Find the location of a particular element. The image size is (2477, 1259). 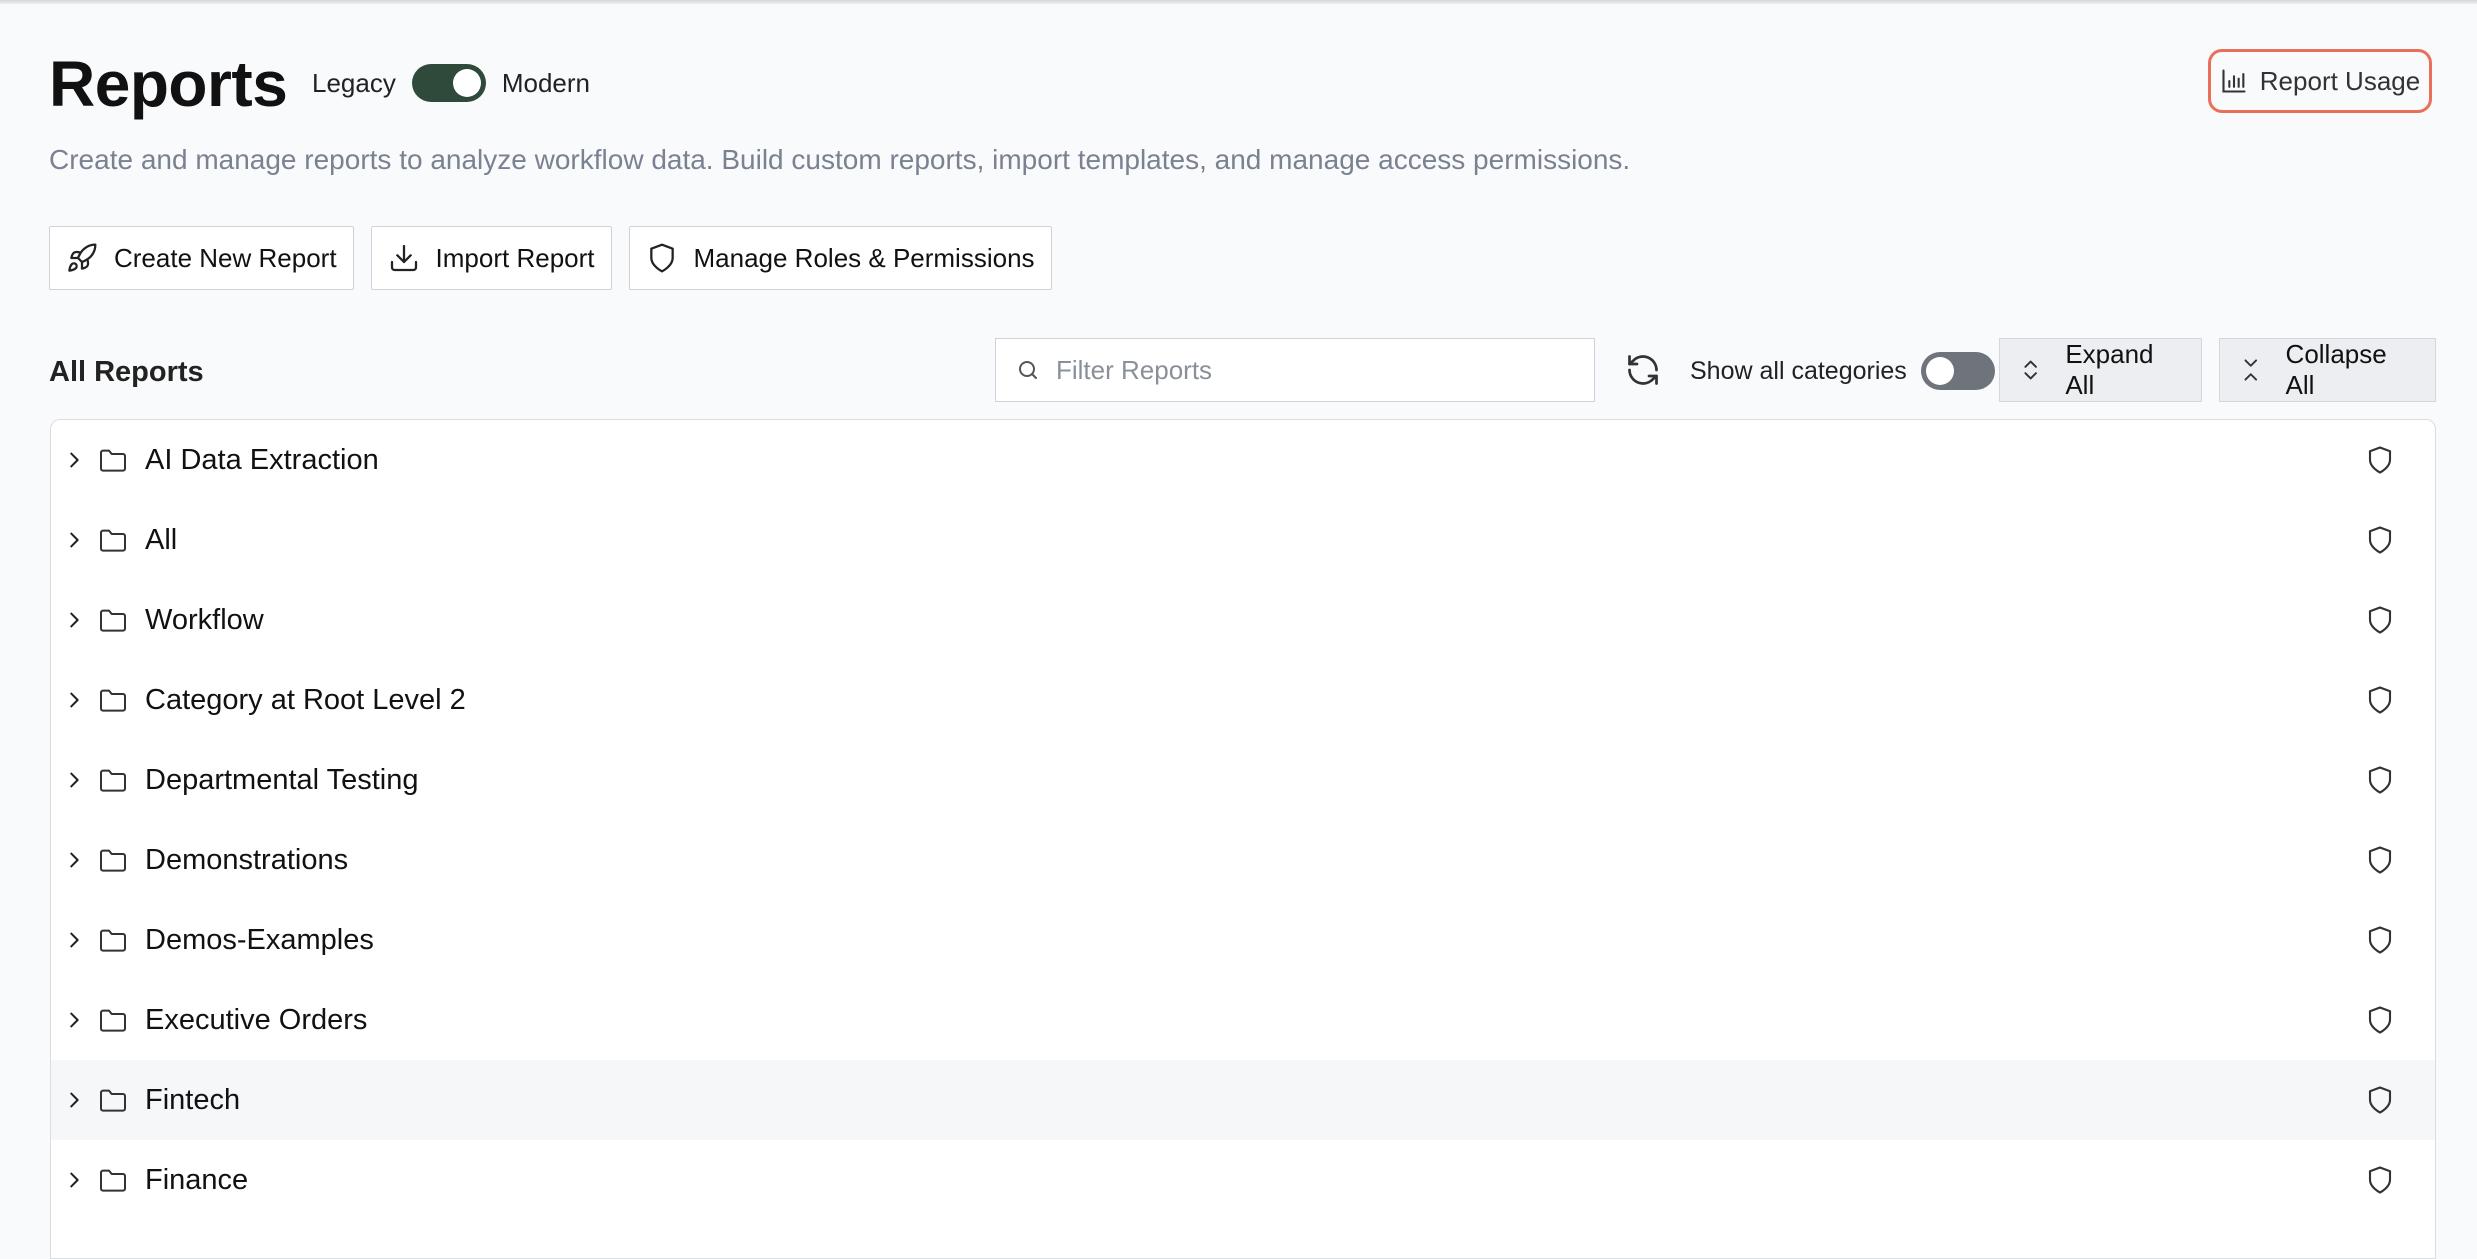

report-usage-button: Report Usage is located at coordinates (2320, 81).